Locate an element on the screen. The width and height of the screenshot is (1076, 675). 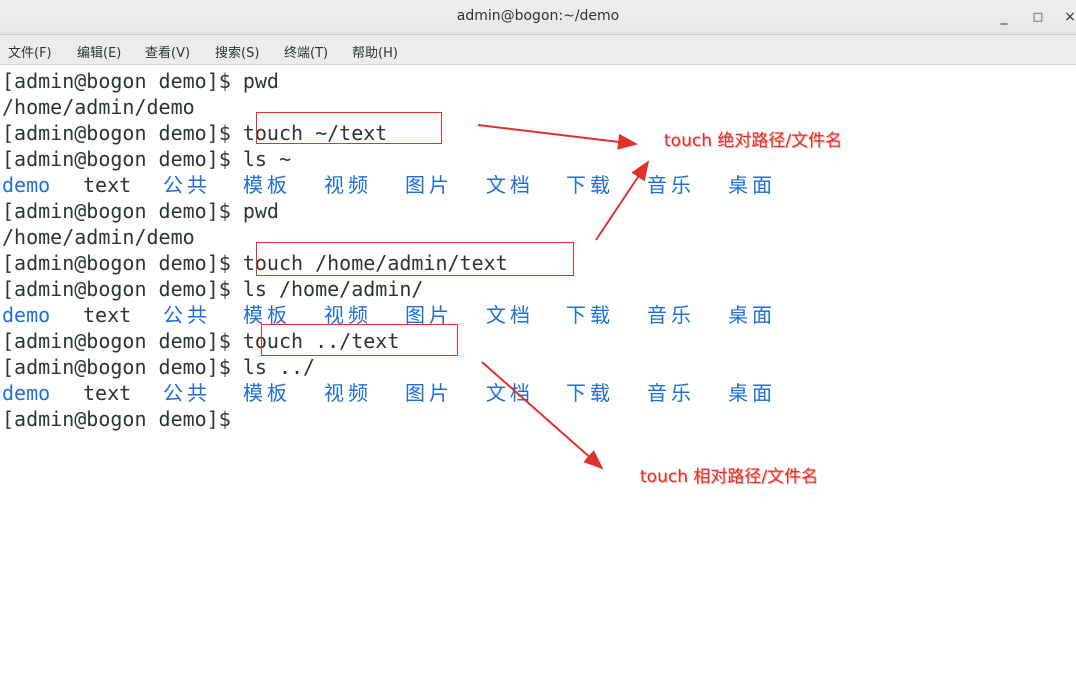
arrow-to-relative-label is located at coordinates (542, 415).